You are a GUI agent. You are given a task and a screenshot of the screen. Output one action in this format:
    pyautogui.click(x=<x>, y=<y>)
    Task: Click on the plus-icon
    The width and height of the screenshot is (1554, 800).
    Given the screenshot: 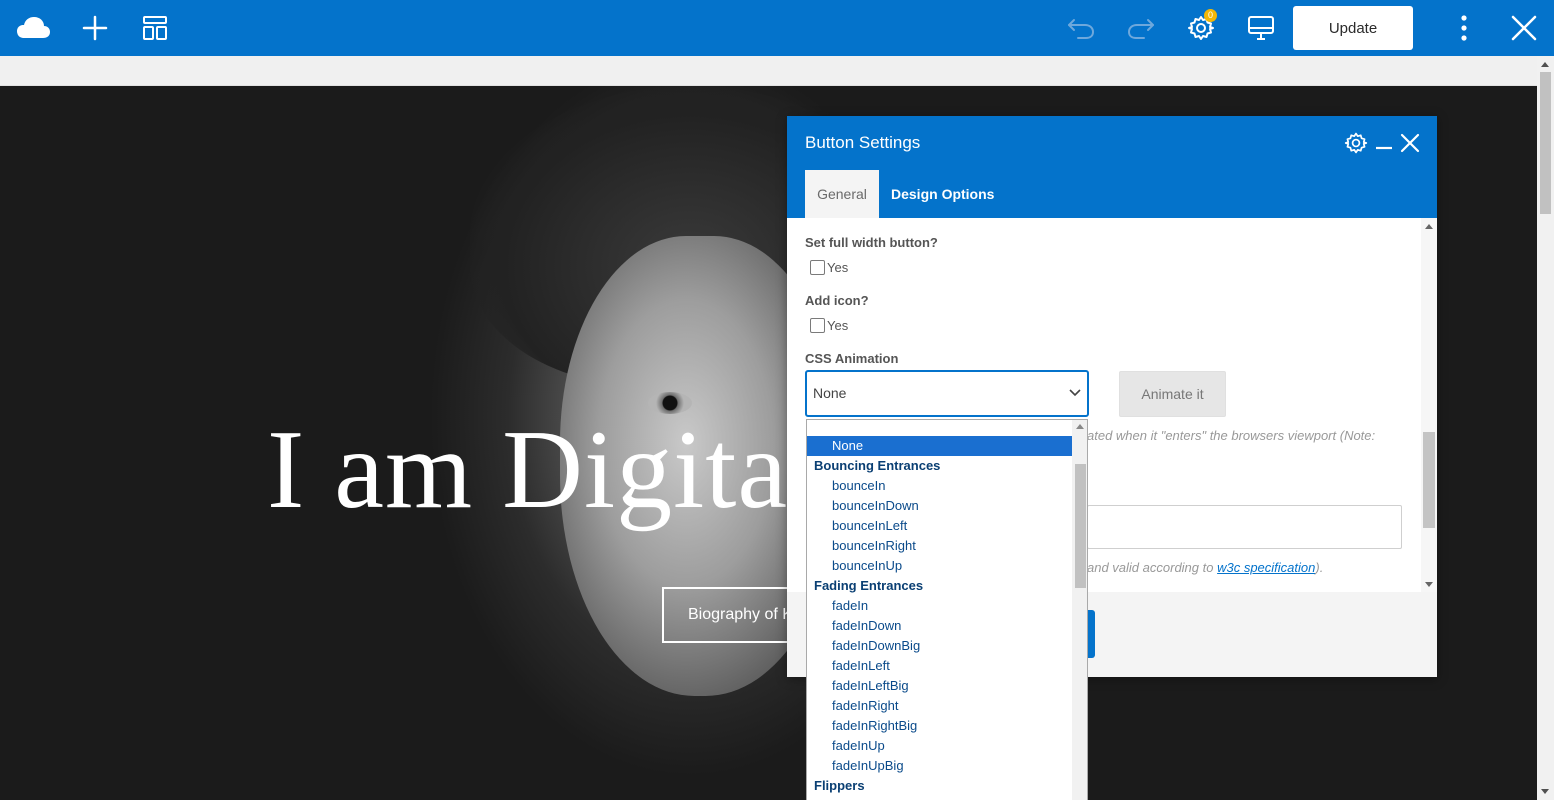 What is the action you would take?
    pyautogui.click(x=95, y=28)
    